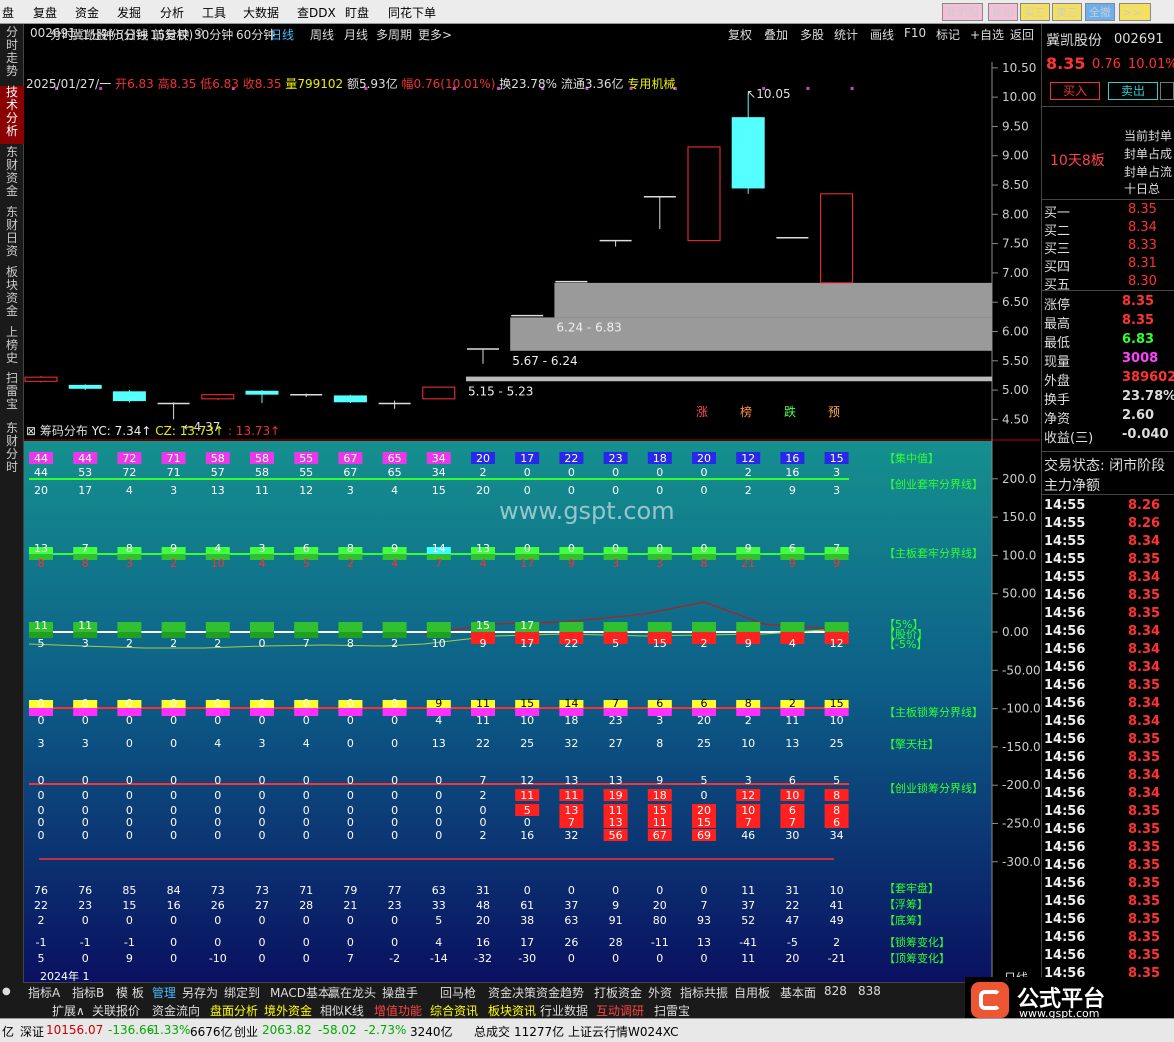 The width and height of the screenshot is (1174, 1042). What do you see at coordinates (618, 992) in the screenshot?
I see `bottom-tab: 打板资金` at bounding box center [618, 992].